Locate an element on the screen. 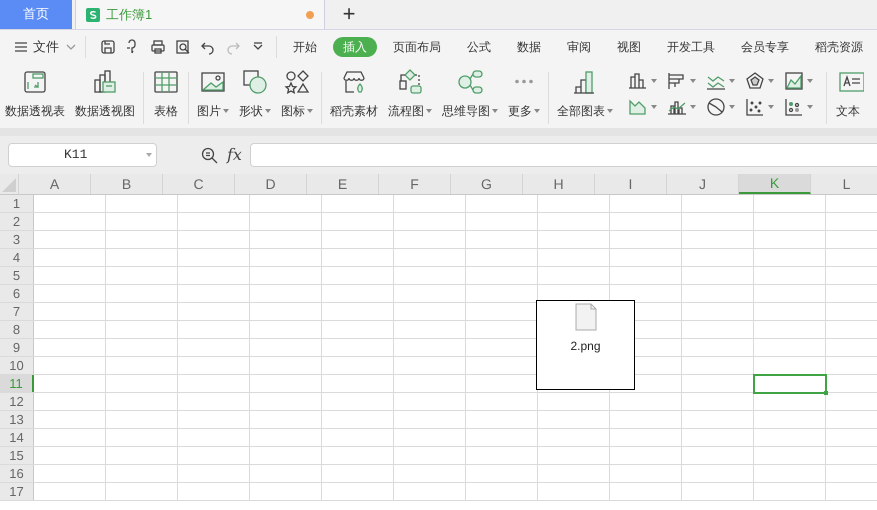  file-icon is located at coordinates (585, 317).